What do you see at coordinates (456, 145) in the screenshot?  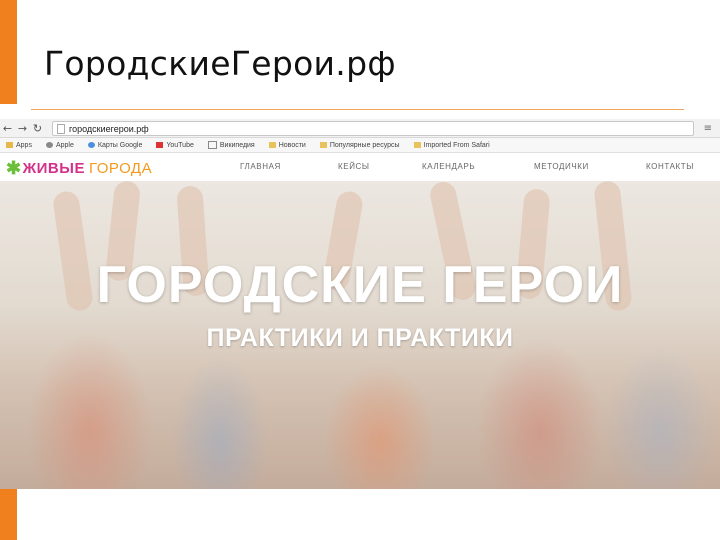 I see `bookmark-label: Imported From Safari` at bounding box center [456, 145].